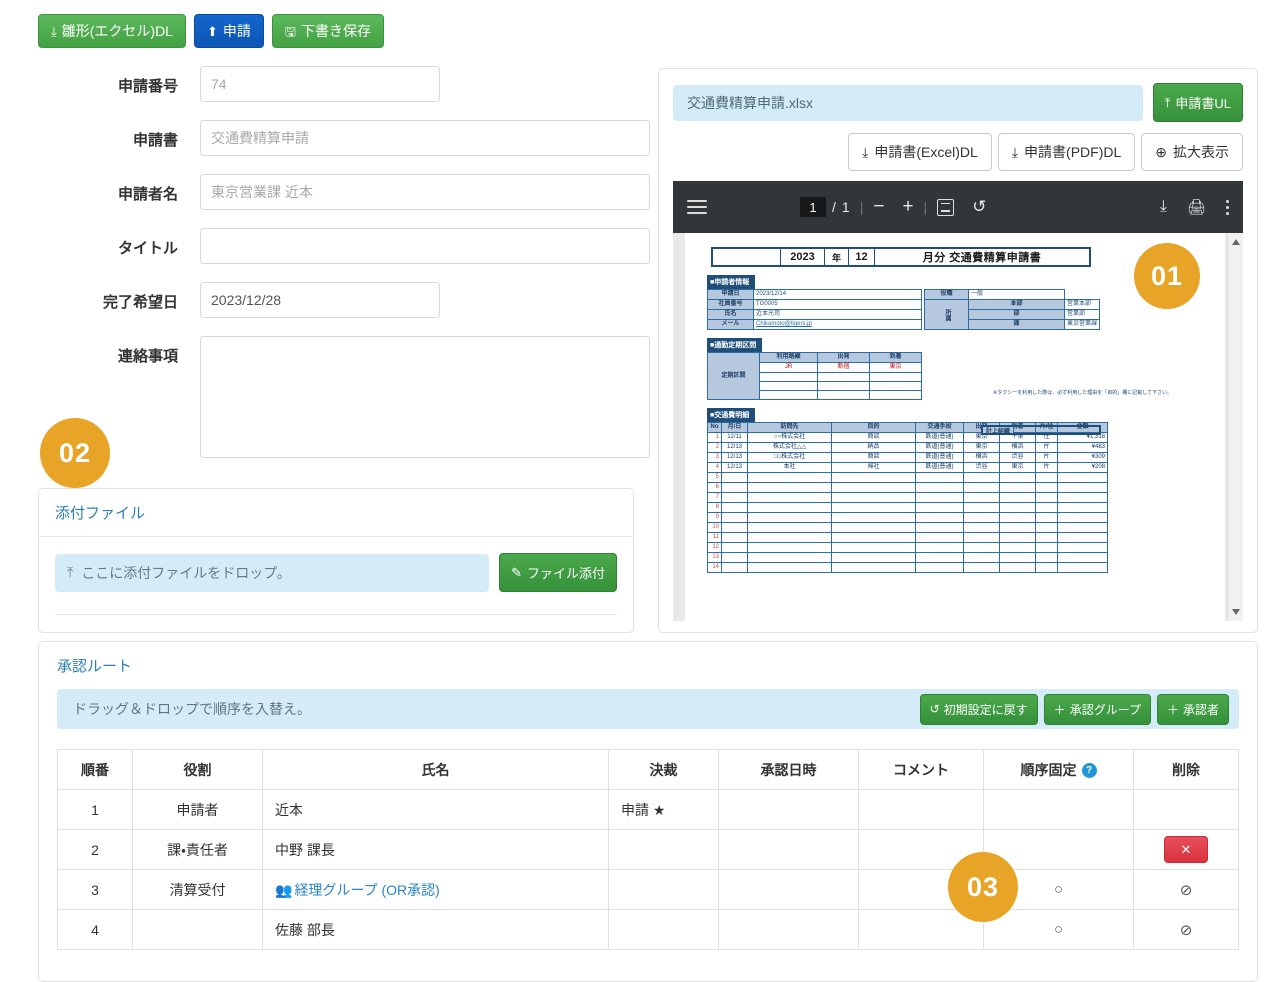 The height and width of the screenshot is (982, 1276). Describe the element at coordinates (95, 666) in the screenshot. I see `approval-route-title: 承認ルート` at that location.